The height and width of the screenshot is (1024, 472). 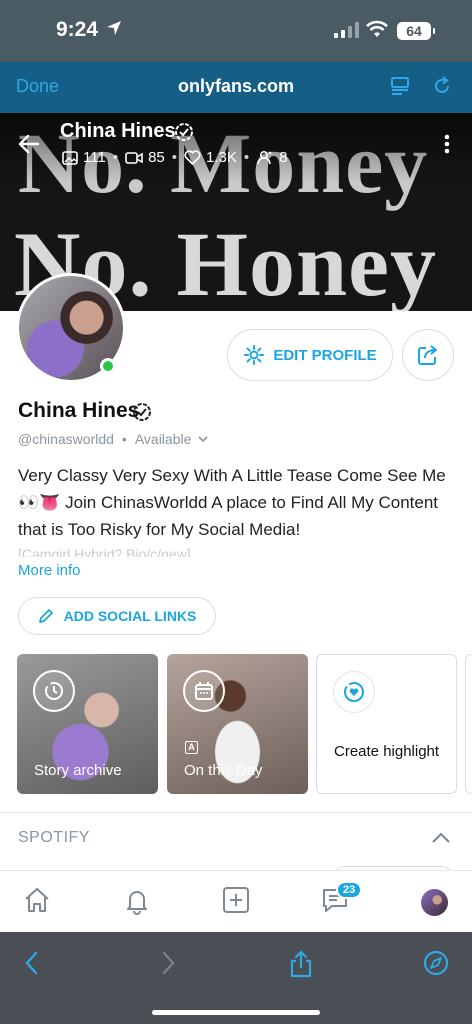 What do you see at coordinates (191, 747) in the screenshot?
I see `media-type-icon: A` at bounding box center [191, 747].